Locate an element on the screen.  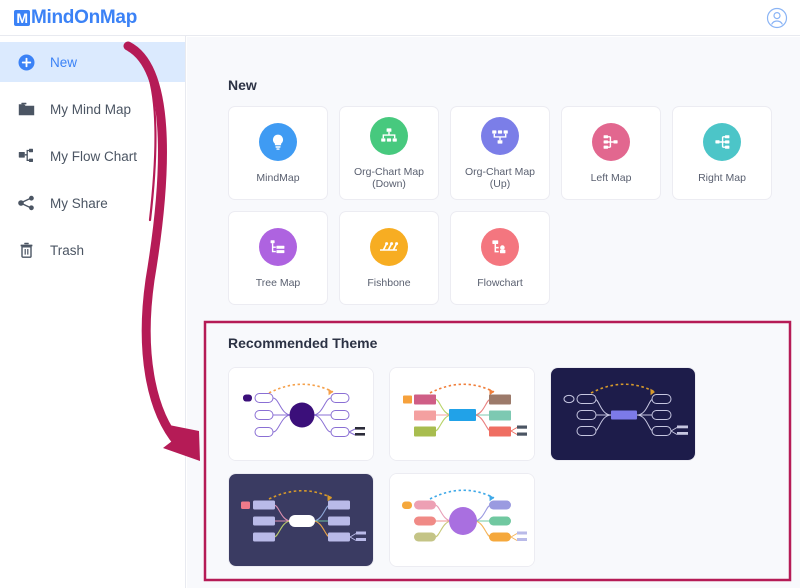
theme-card-colorful-box is located at coordinates (462, 414).